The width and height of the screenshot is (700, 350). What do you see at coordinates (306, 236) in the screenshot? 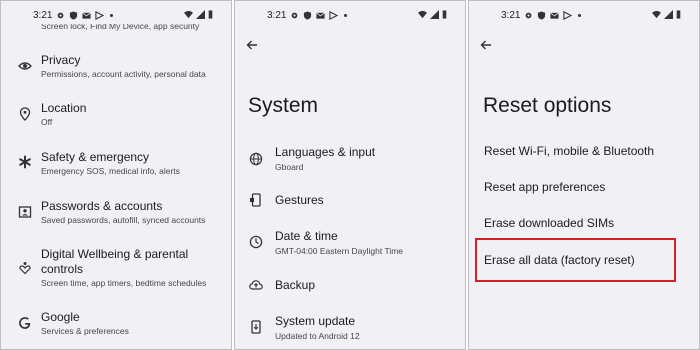
I see `system-item-title: Date & time` at bounding box center [306, 236].